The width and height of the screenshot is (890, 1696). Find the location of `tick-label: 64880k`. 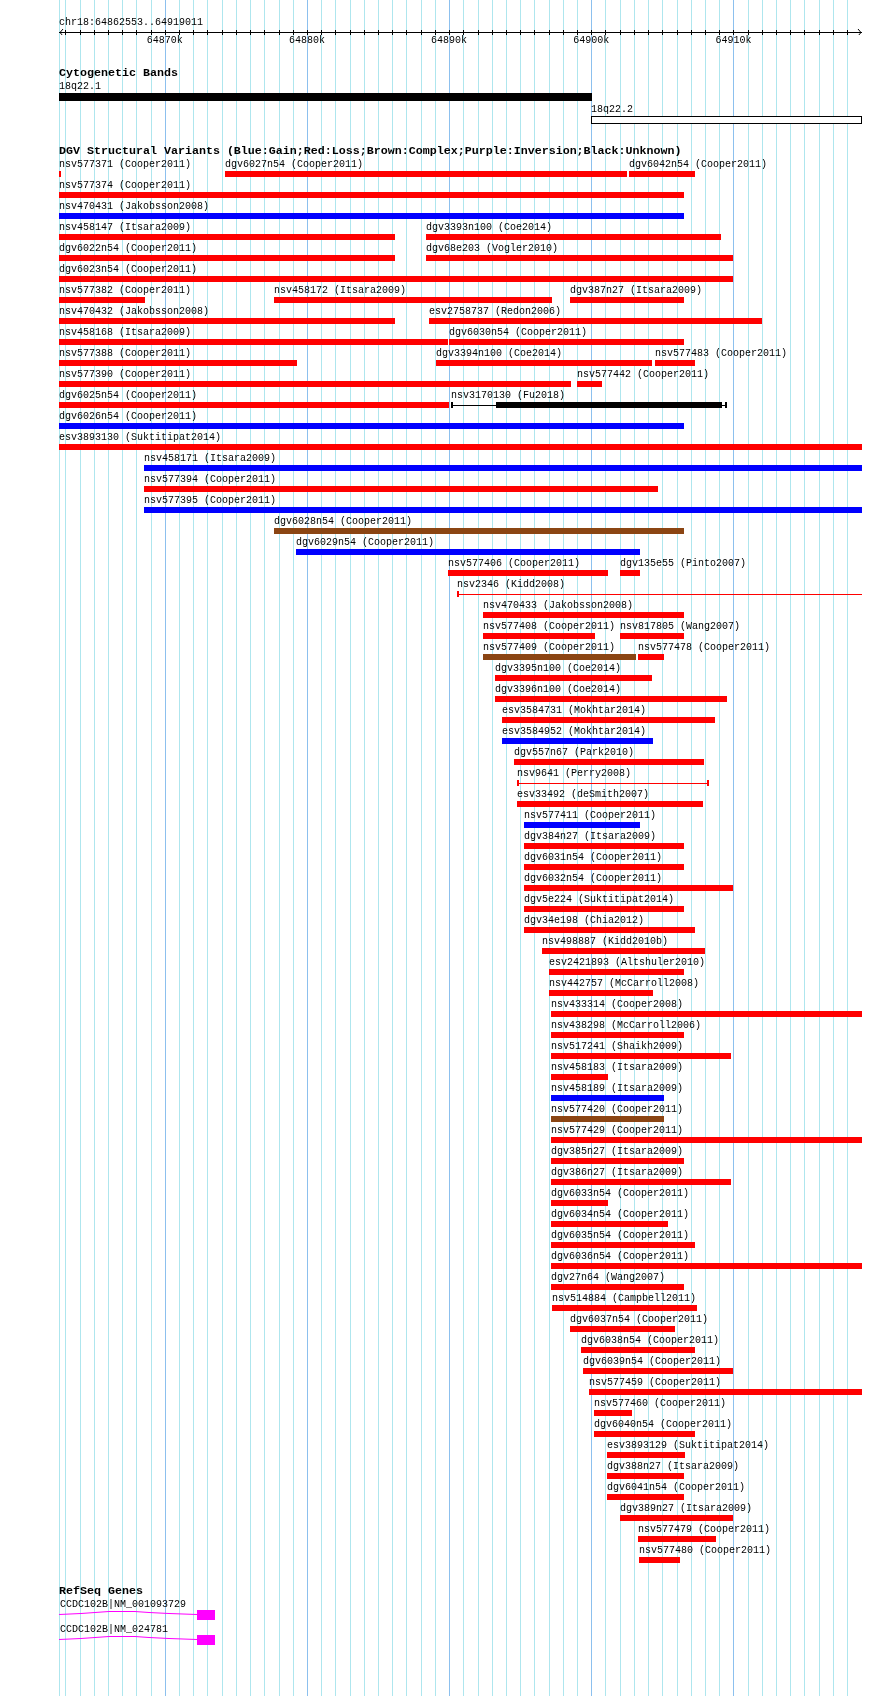

tick-label: 64880k is located at coordinates (307, 40).